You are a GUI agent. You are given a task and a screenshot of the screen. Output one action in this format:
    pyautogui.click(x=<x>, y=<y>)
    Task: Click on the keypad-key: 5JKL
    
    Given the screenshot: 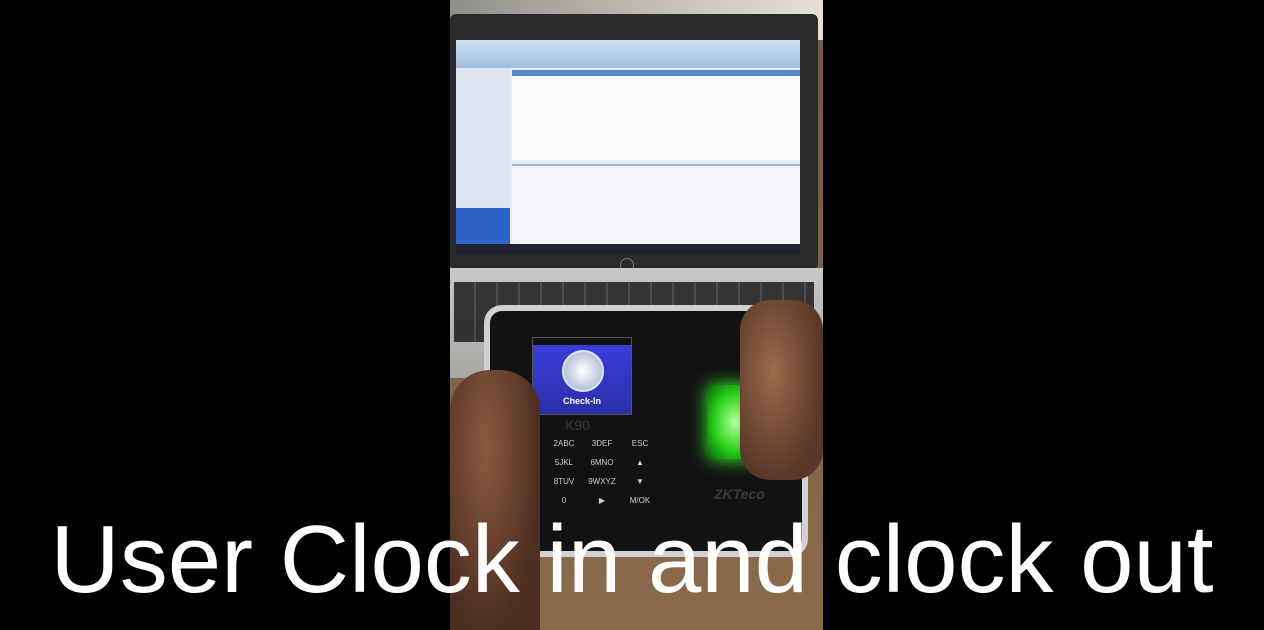 What is the action you would take?
    pyautogui.click(x=564, y=462)
    